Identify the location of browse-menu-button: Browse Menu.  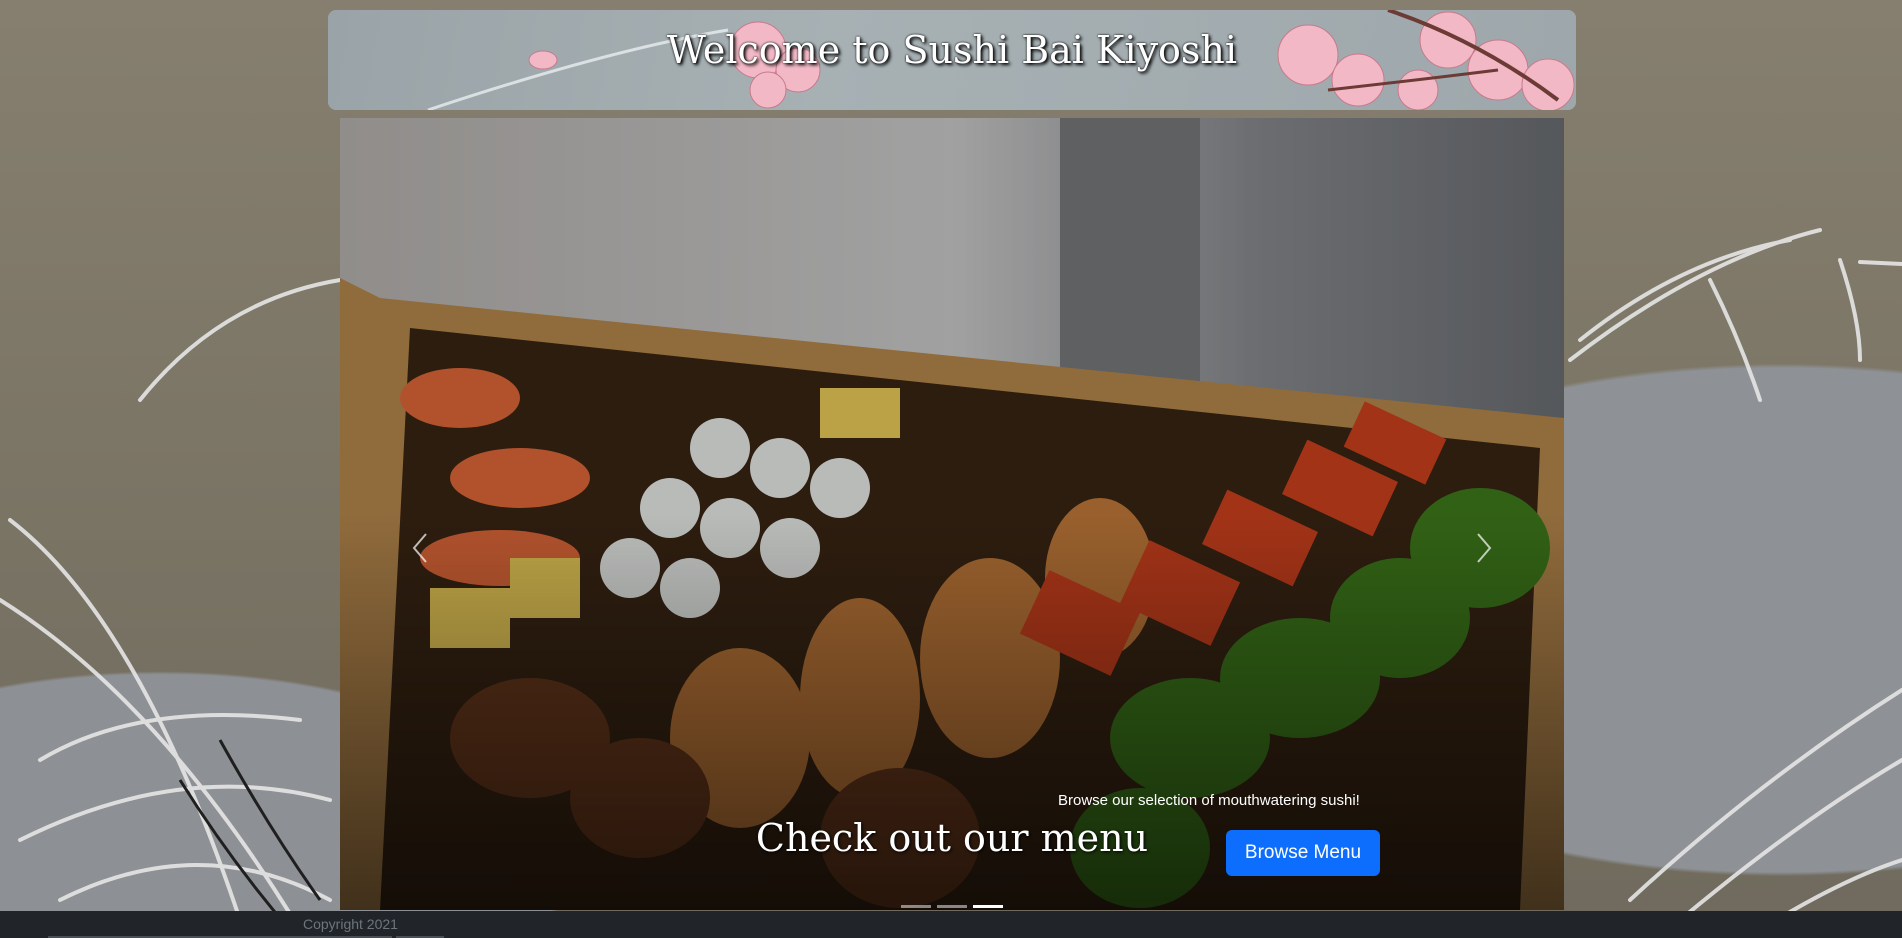
(1303, 853).